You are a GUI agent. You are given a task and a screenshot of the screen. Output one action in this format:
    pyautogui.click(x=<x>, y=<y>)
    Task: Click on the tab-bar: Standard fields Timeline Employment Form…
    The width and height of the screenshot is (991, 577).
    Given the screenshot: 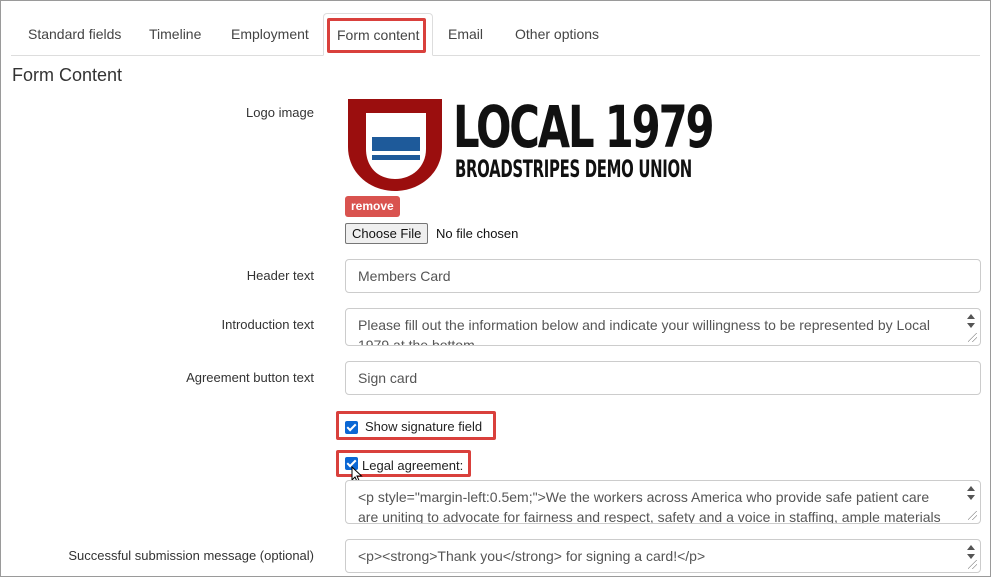 What is the action you would take?
    pyautogui.click(x=495, y=34)
    